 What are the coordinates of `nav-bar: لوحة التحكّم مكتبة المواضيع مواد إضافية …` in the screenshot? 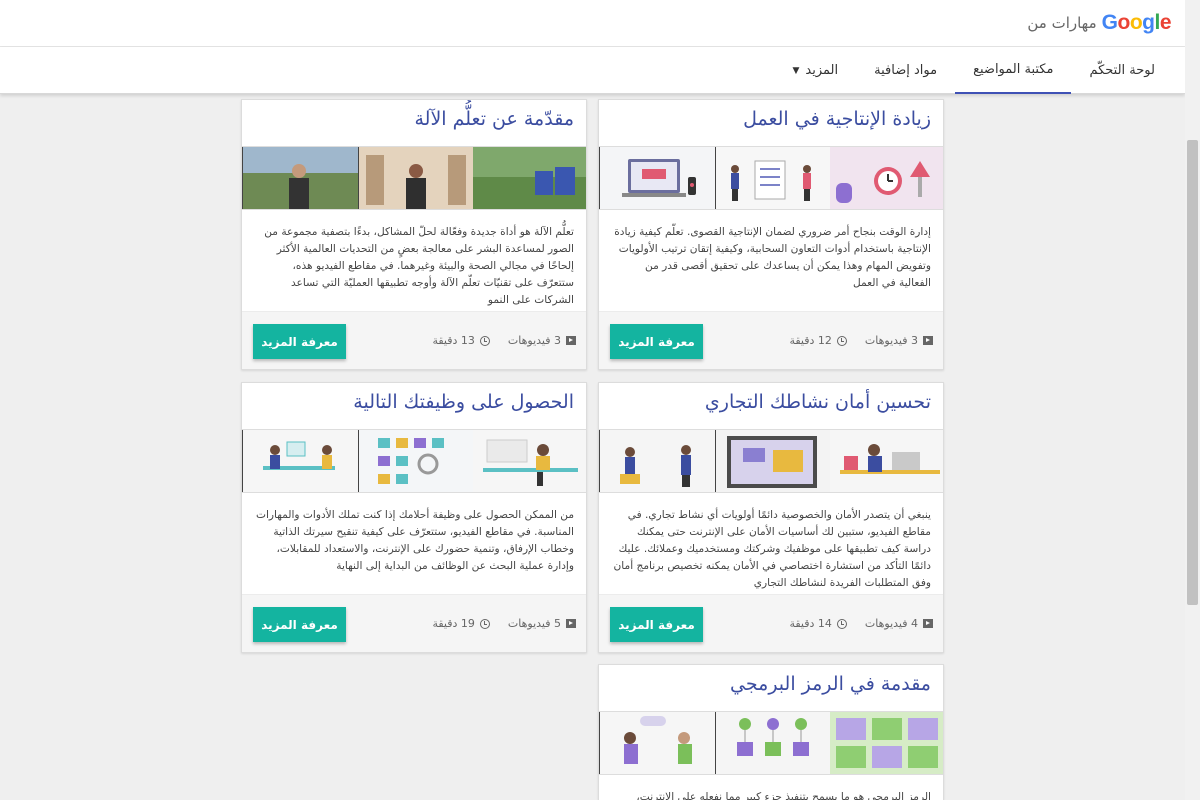 It's located at (592, 70).